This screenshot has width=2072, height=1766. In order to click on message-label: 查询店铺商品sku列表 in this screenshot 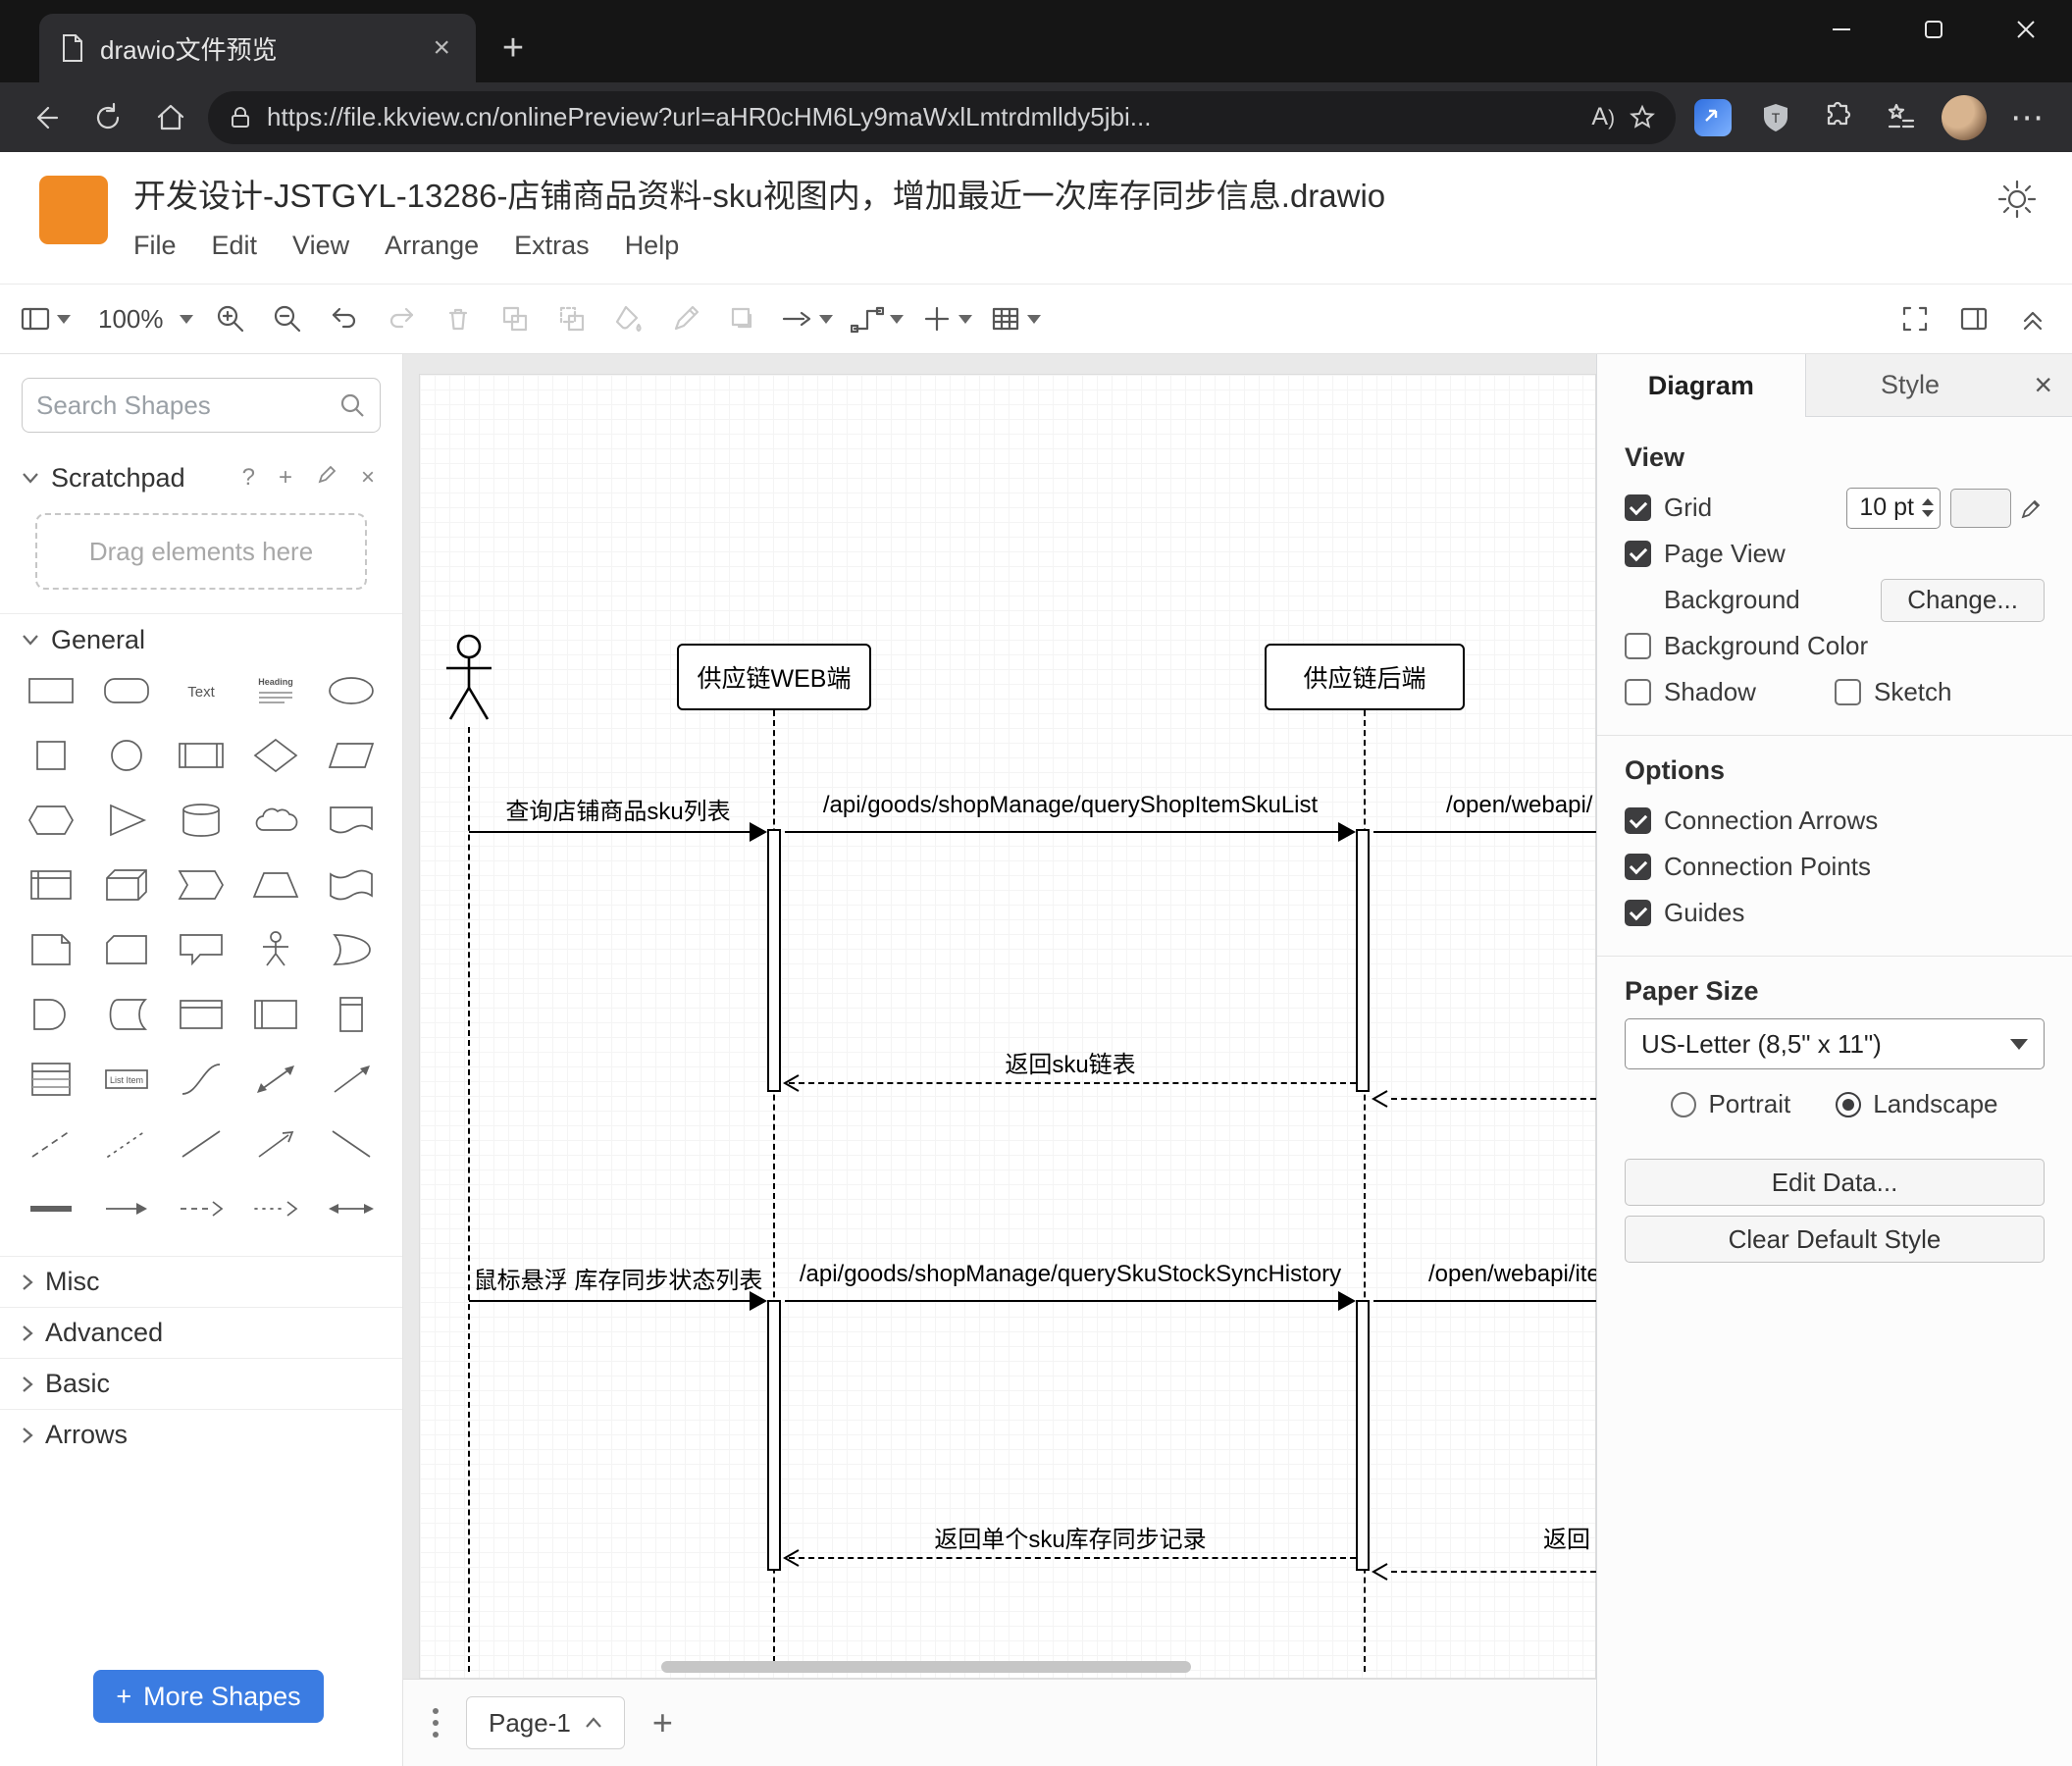, I will do `click(617, 809)`.